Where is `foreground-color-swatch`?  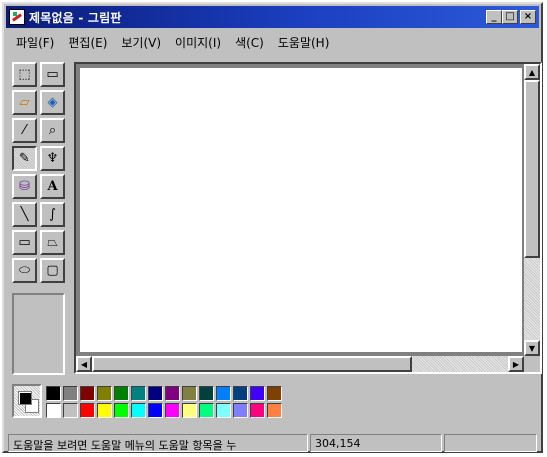 foreground-color-swatch is located at coordinates (25, 398).